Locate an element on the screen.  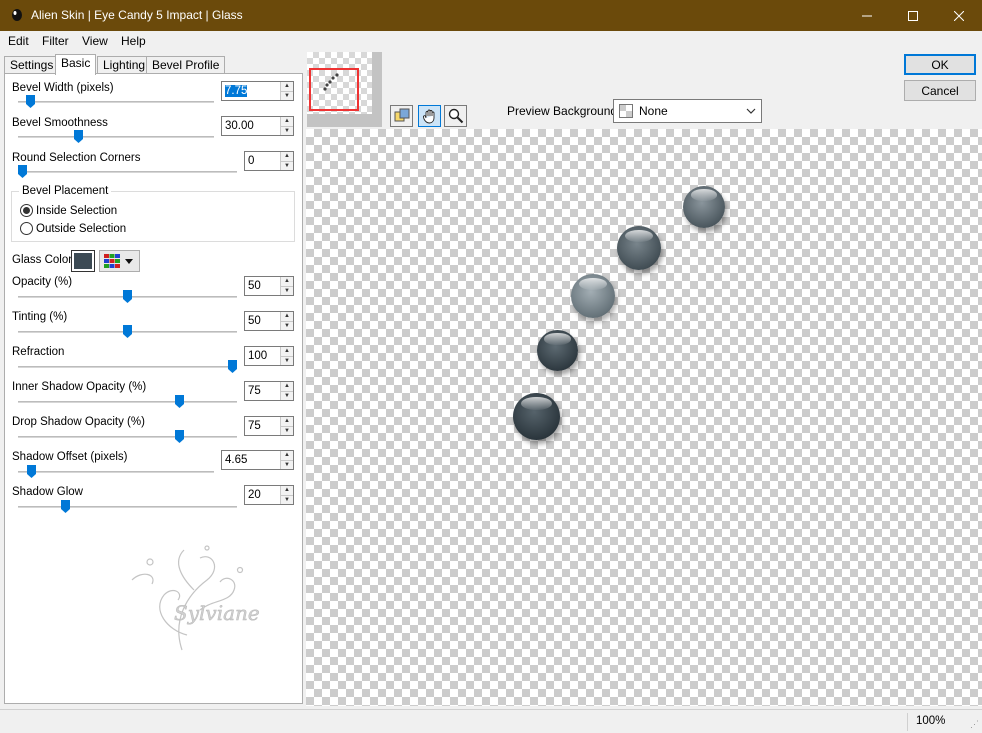
round-corners-stepper: 0 ▲ ▼ is located at coordinates (269, 161).